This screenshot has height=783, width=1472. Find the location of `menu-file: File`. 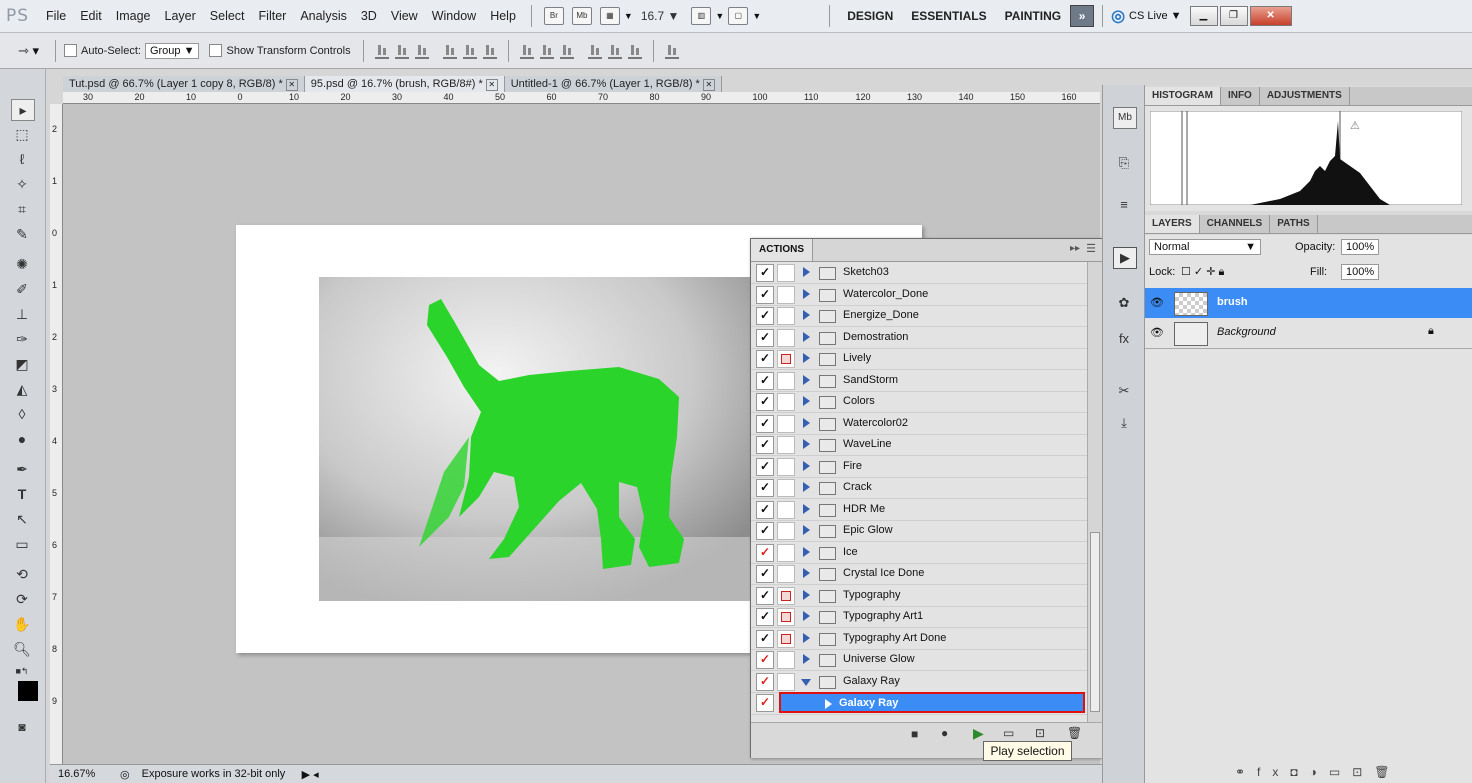

menu-file: File is located at coordinates (56, 16).